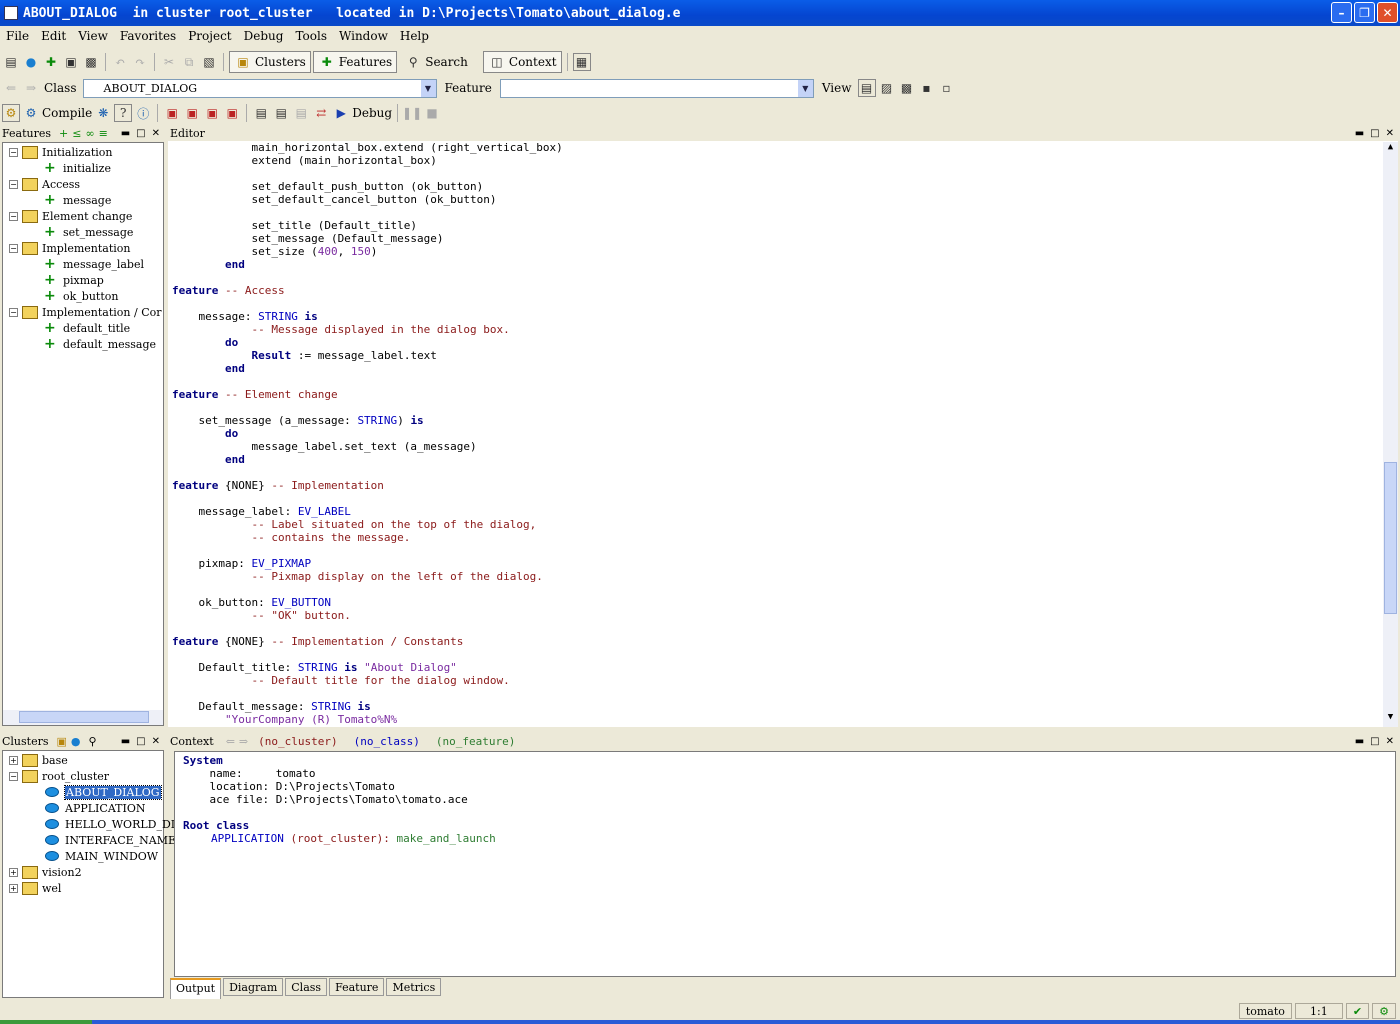 This screenshot has width=1400, height=1024. Describe the element at coordinates (81, 296) in the screenshot. I see `feature-item: + ok_button` at that location.